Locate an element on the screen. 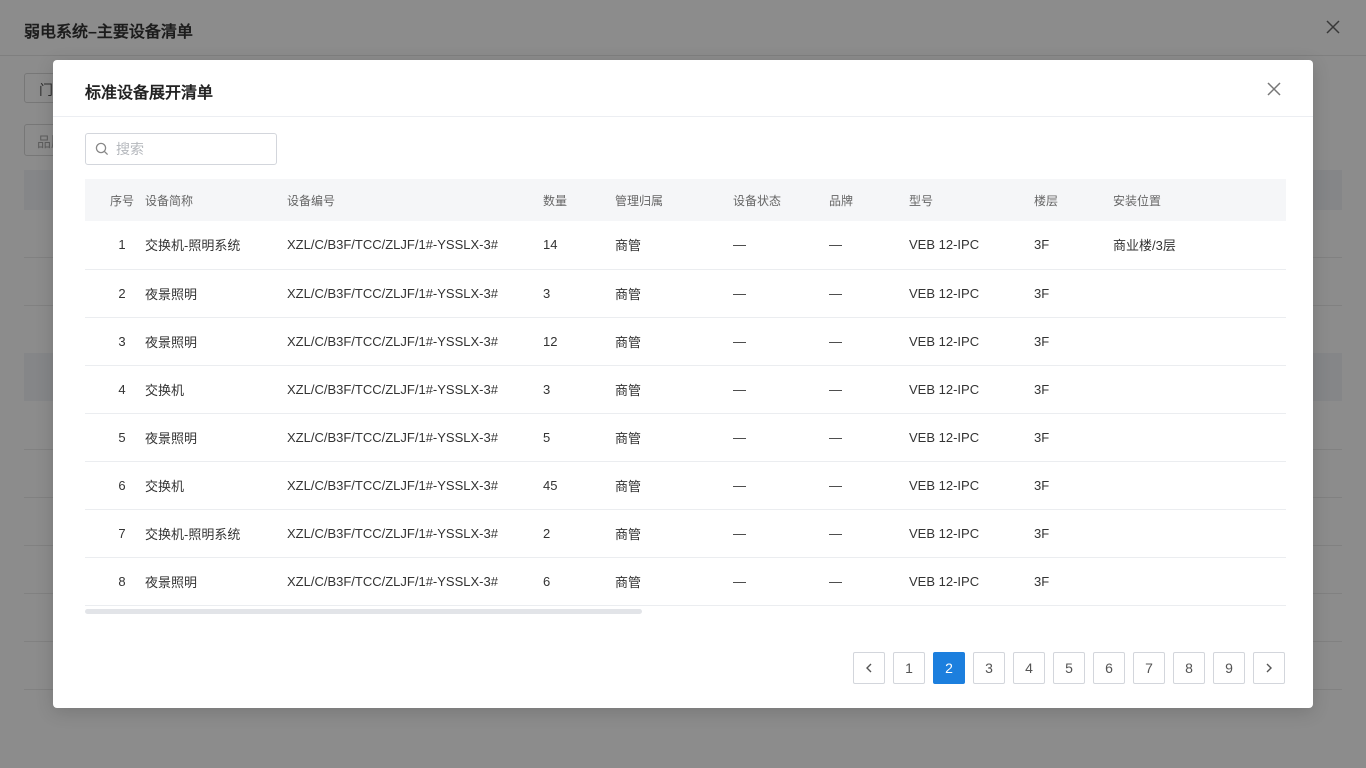  cell-qty: 3 is located at coordinates (547, 293).